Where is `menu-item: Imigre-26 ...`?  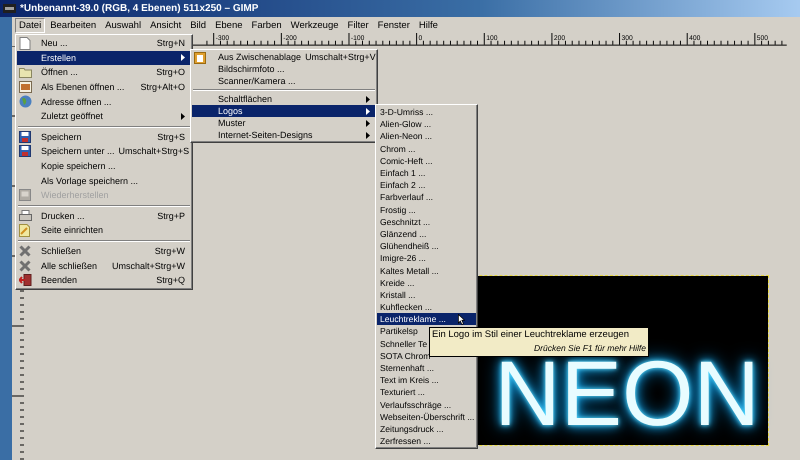
menu-item: Imigre-26 ... is located at coordinates (426, 258).